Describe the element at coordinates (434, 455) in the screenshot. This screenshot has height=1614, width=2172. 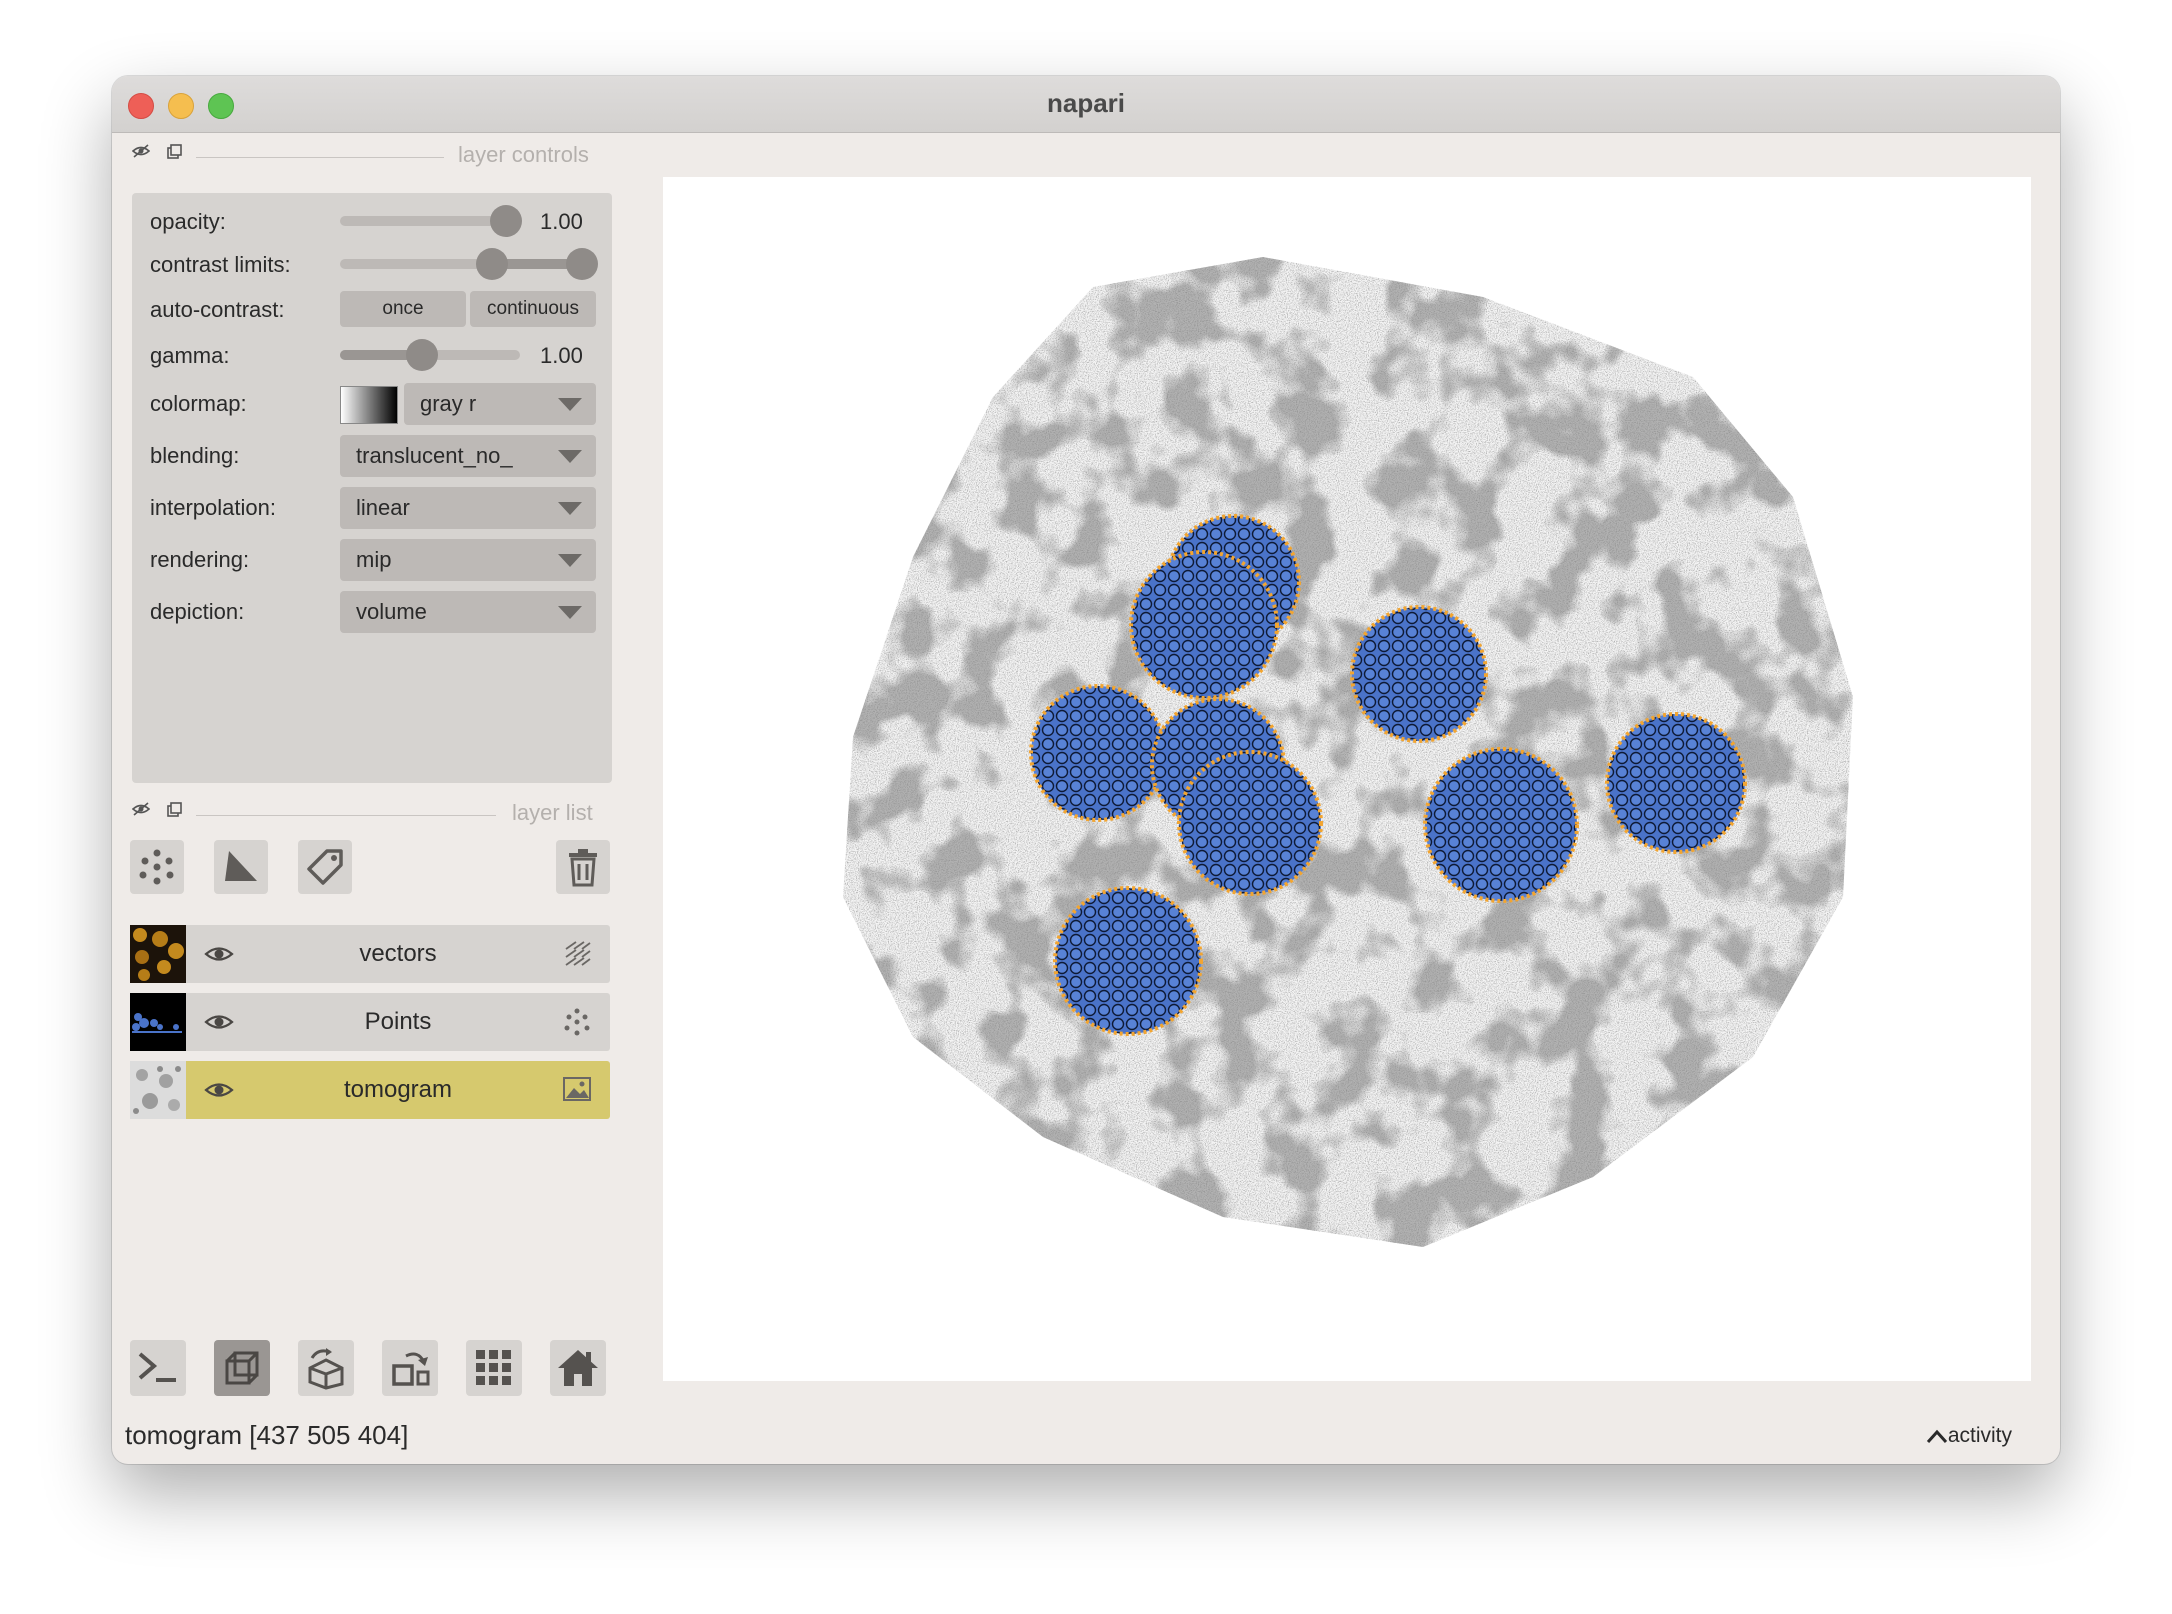
I see `blending-value: translucent_no_` at that location.